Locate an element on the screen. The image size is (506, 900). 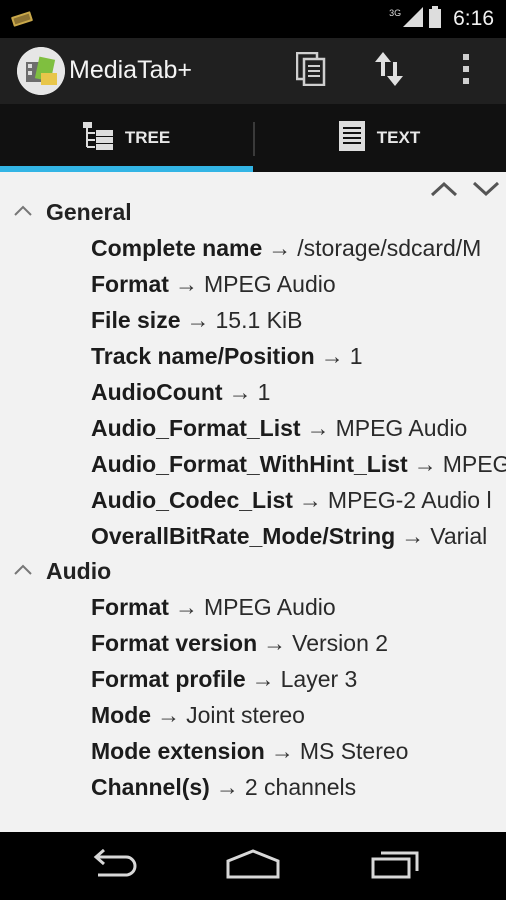
tree-row: AudioCount → 1 is located at coordinates (180, 392).